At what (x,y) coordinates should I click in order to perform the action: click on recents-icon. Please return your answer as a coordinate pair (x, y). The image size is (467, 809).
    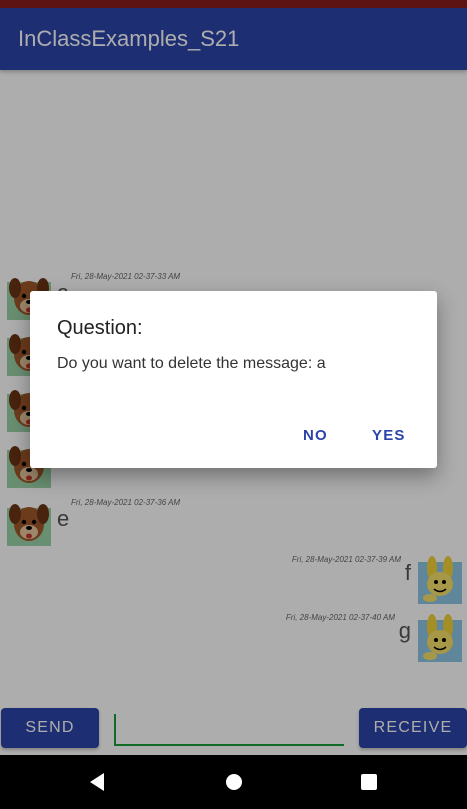
    Looking at the image, I should click on (369, 782).